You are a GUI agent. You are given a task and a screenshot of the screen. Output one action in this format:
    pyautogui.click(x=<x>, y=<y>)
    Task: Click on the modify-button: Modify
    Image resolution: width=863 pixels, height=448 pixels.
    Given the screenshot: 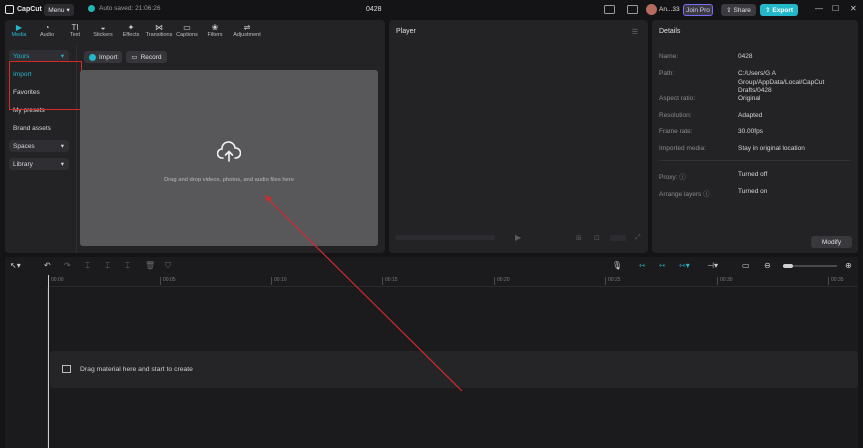 What is the action you would take?
    pyautogui.click(x=831, y=242)
    